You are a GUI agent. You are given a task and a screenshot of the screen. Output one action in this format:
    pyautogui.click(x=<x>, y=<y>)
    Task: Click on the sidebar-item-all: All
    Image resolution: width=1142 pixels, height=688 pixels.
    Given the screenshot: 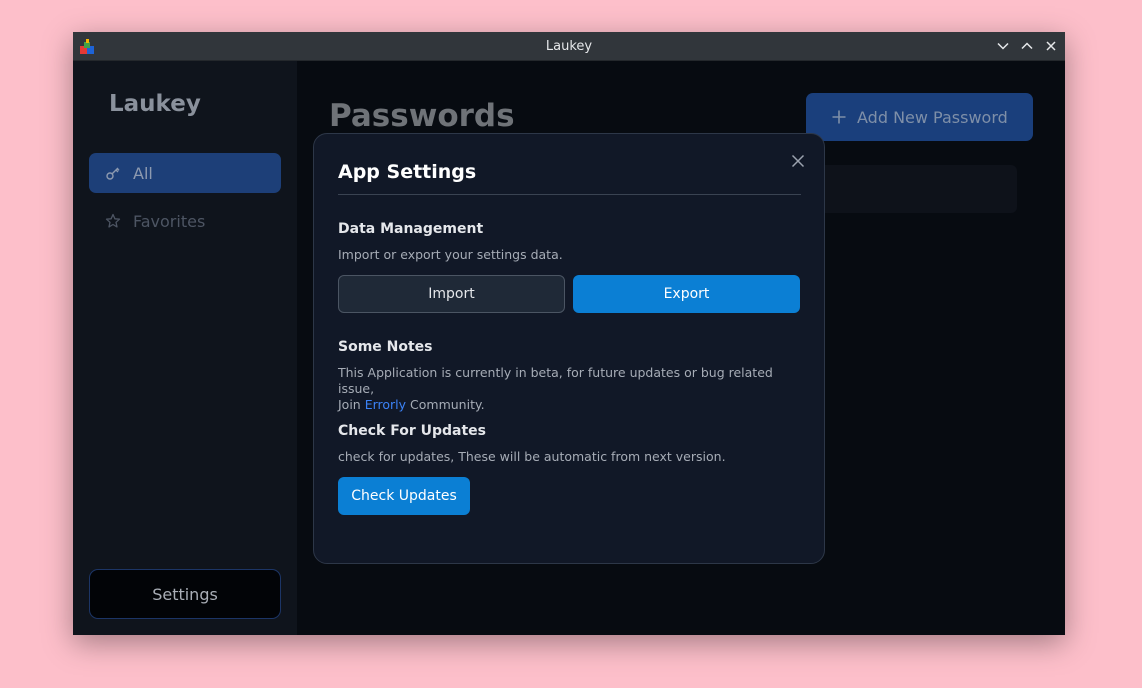 What is the action you would take?
    pyautogui.click(x=185, y=173)
    